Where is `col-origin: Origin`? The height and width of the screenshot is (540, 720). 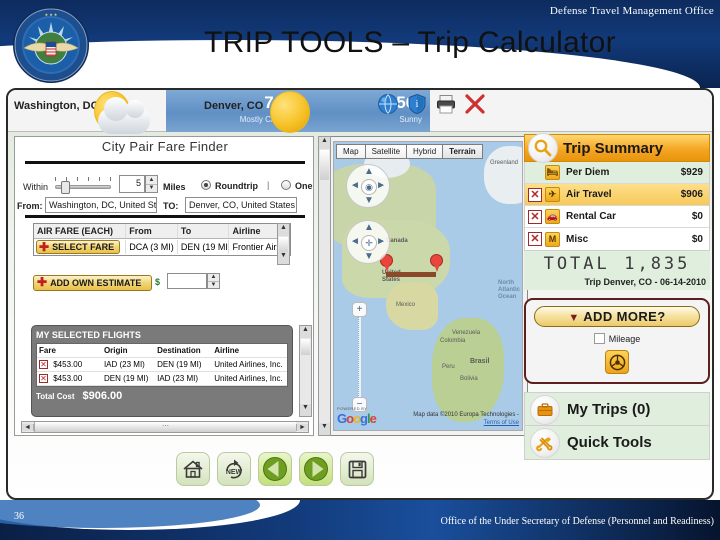 col-origin: Origin is located at coordinates (115, 350).